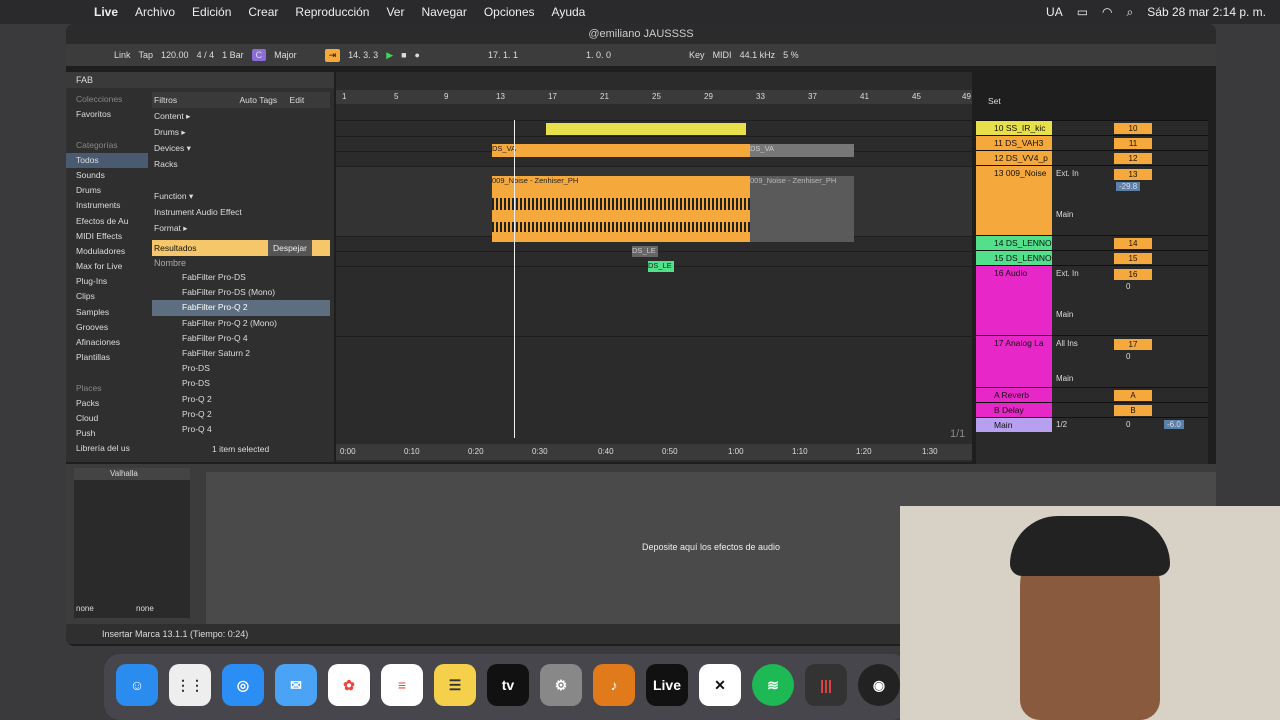 The height and width of the screenshot is (720, 1280). Describe the element at coordinates (263, 12) in the screenshot. I see `menu-crear: Crear` at that location.